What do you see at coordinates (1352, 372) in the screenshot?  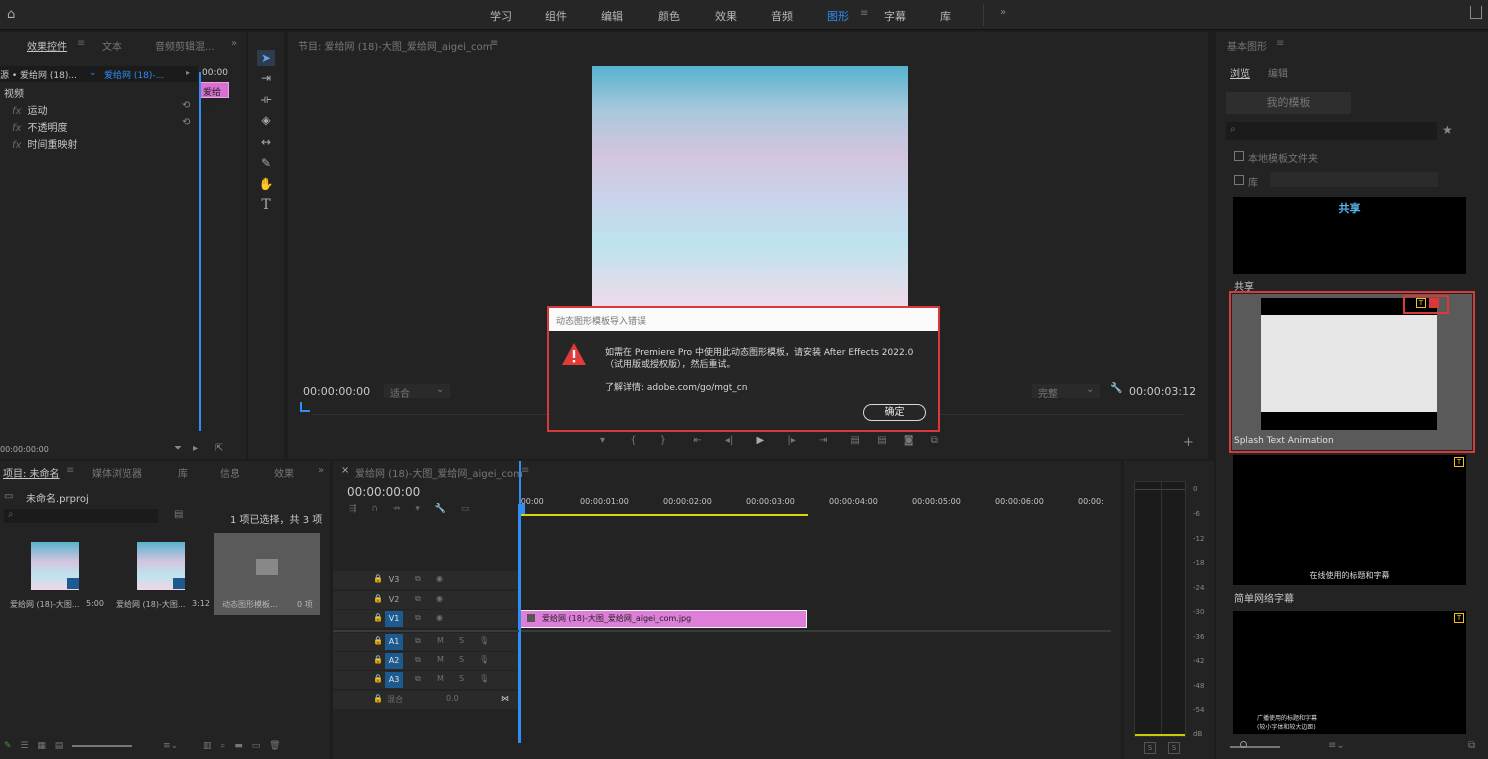 I see `template-card-splash: T Splash Text Animation` at bounding box center [1352, 372].